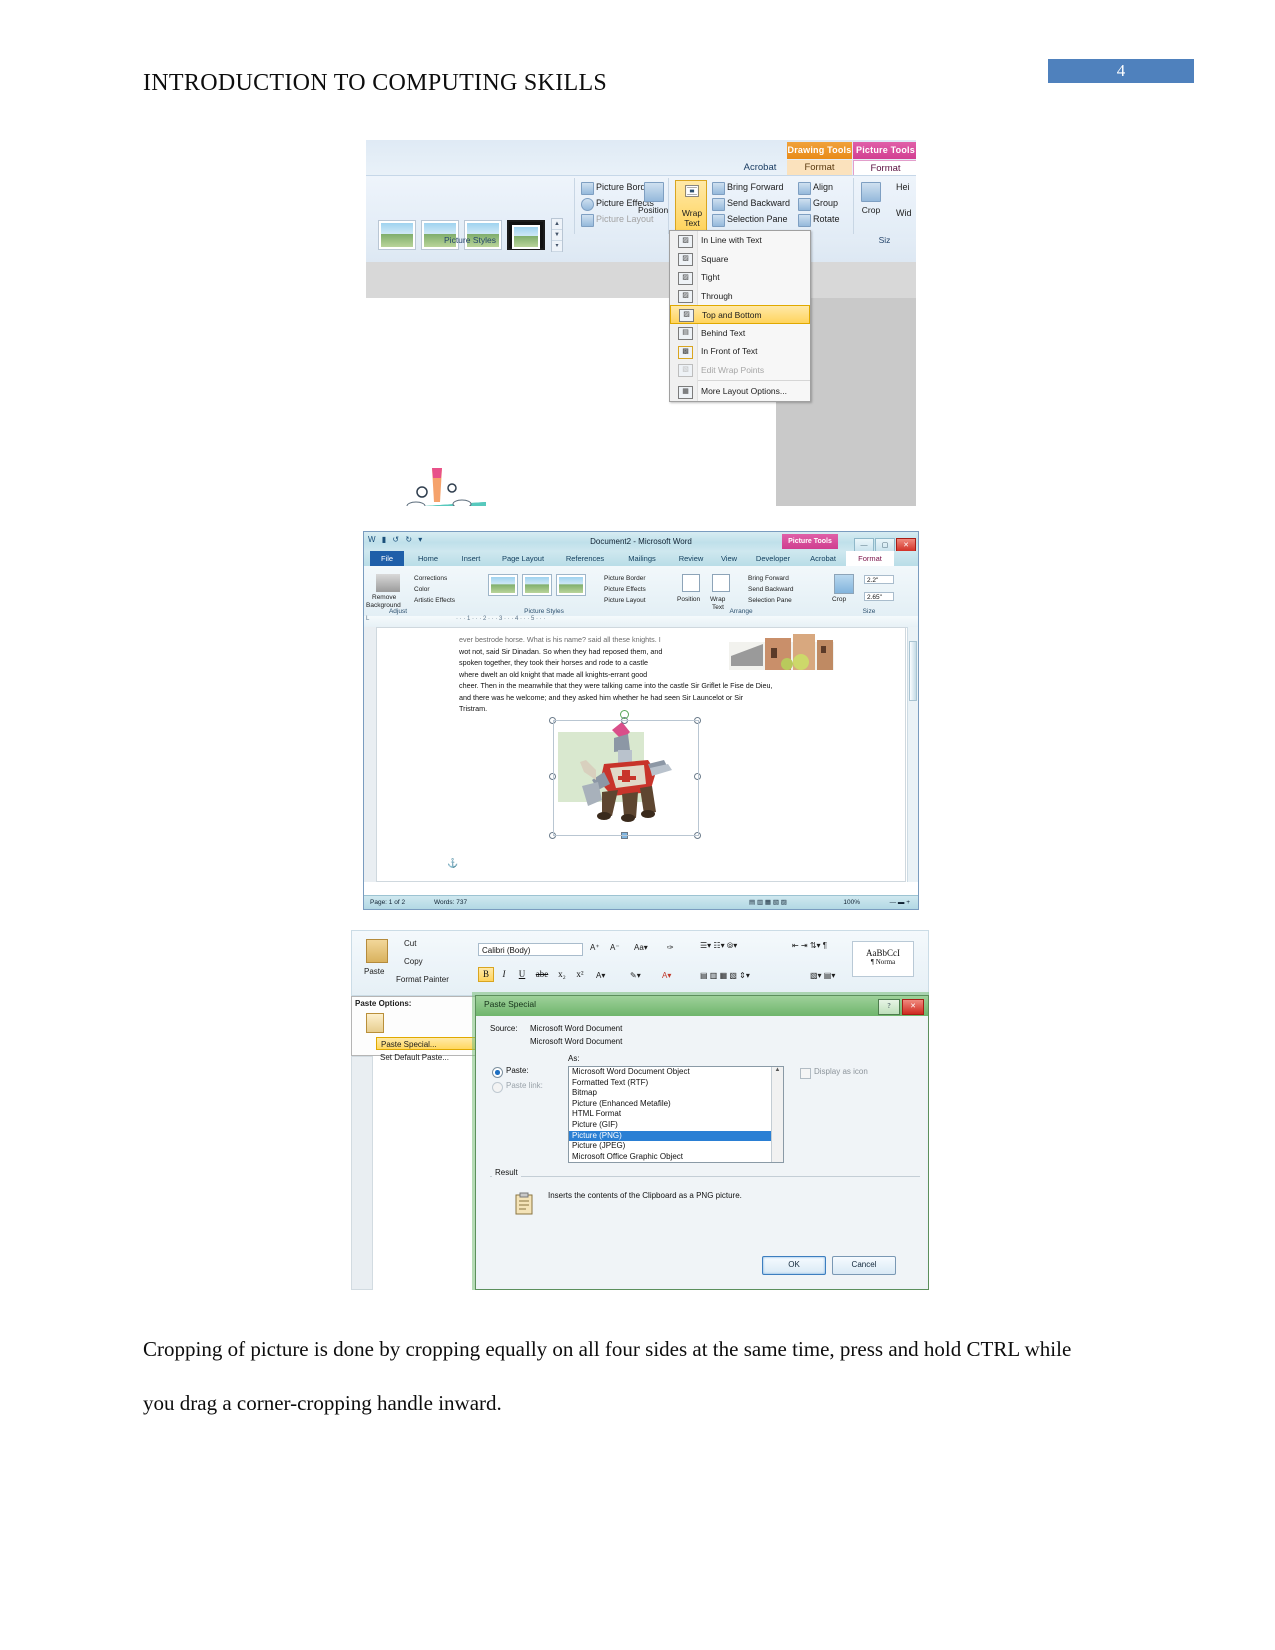 The width and height of the screenshot is (1275, 1650). What do you see at coordinates (900, 902) in the screenshot?
I see `zoom-slider: — ▬ +` at bounding box center [900, 902].